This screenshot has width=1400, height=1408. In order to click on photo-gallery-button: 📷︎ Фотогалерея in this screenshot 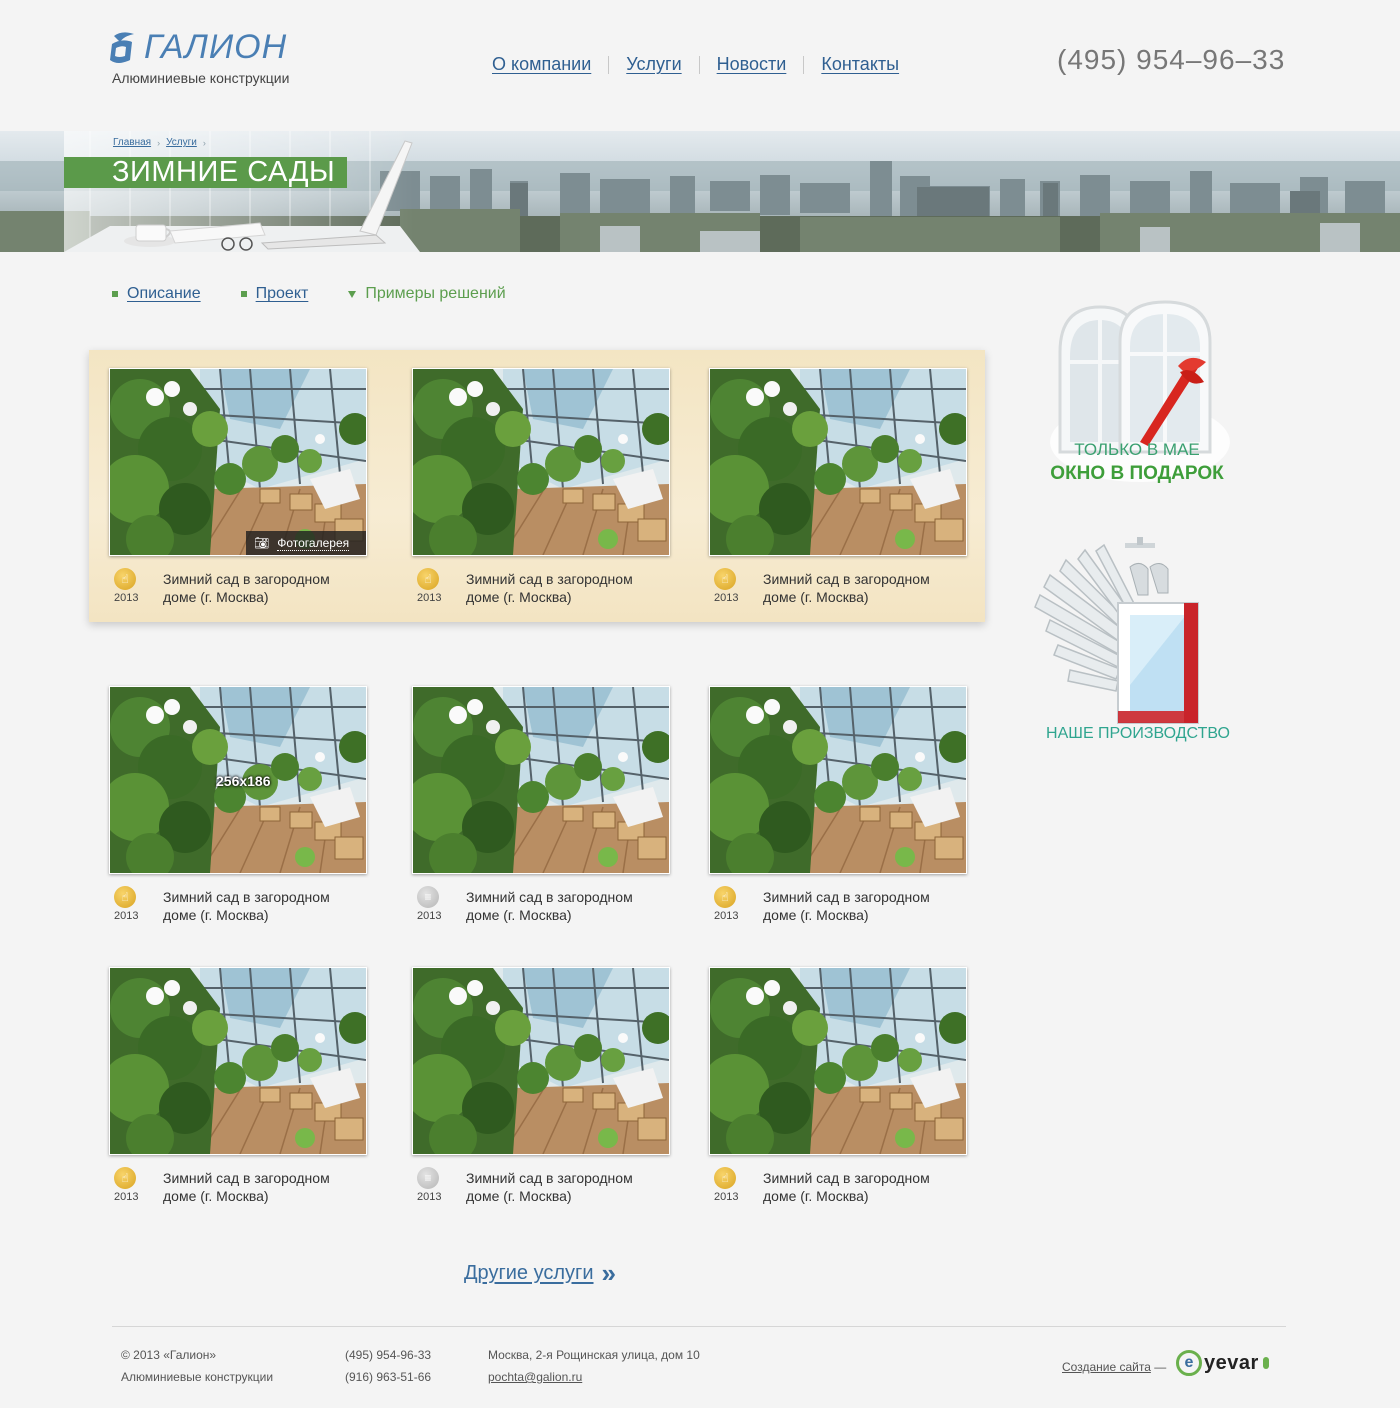, I will do `click(306, 543)`.